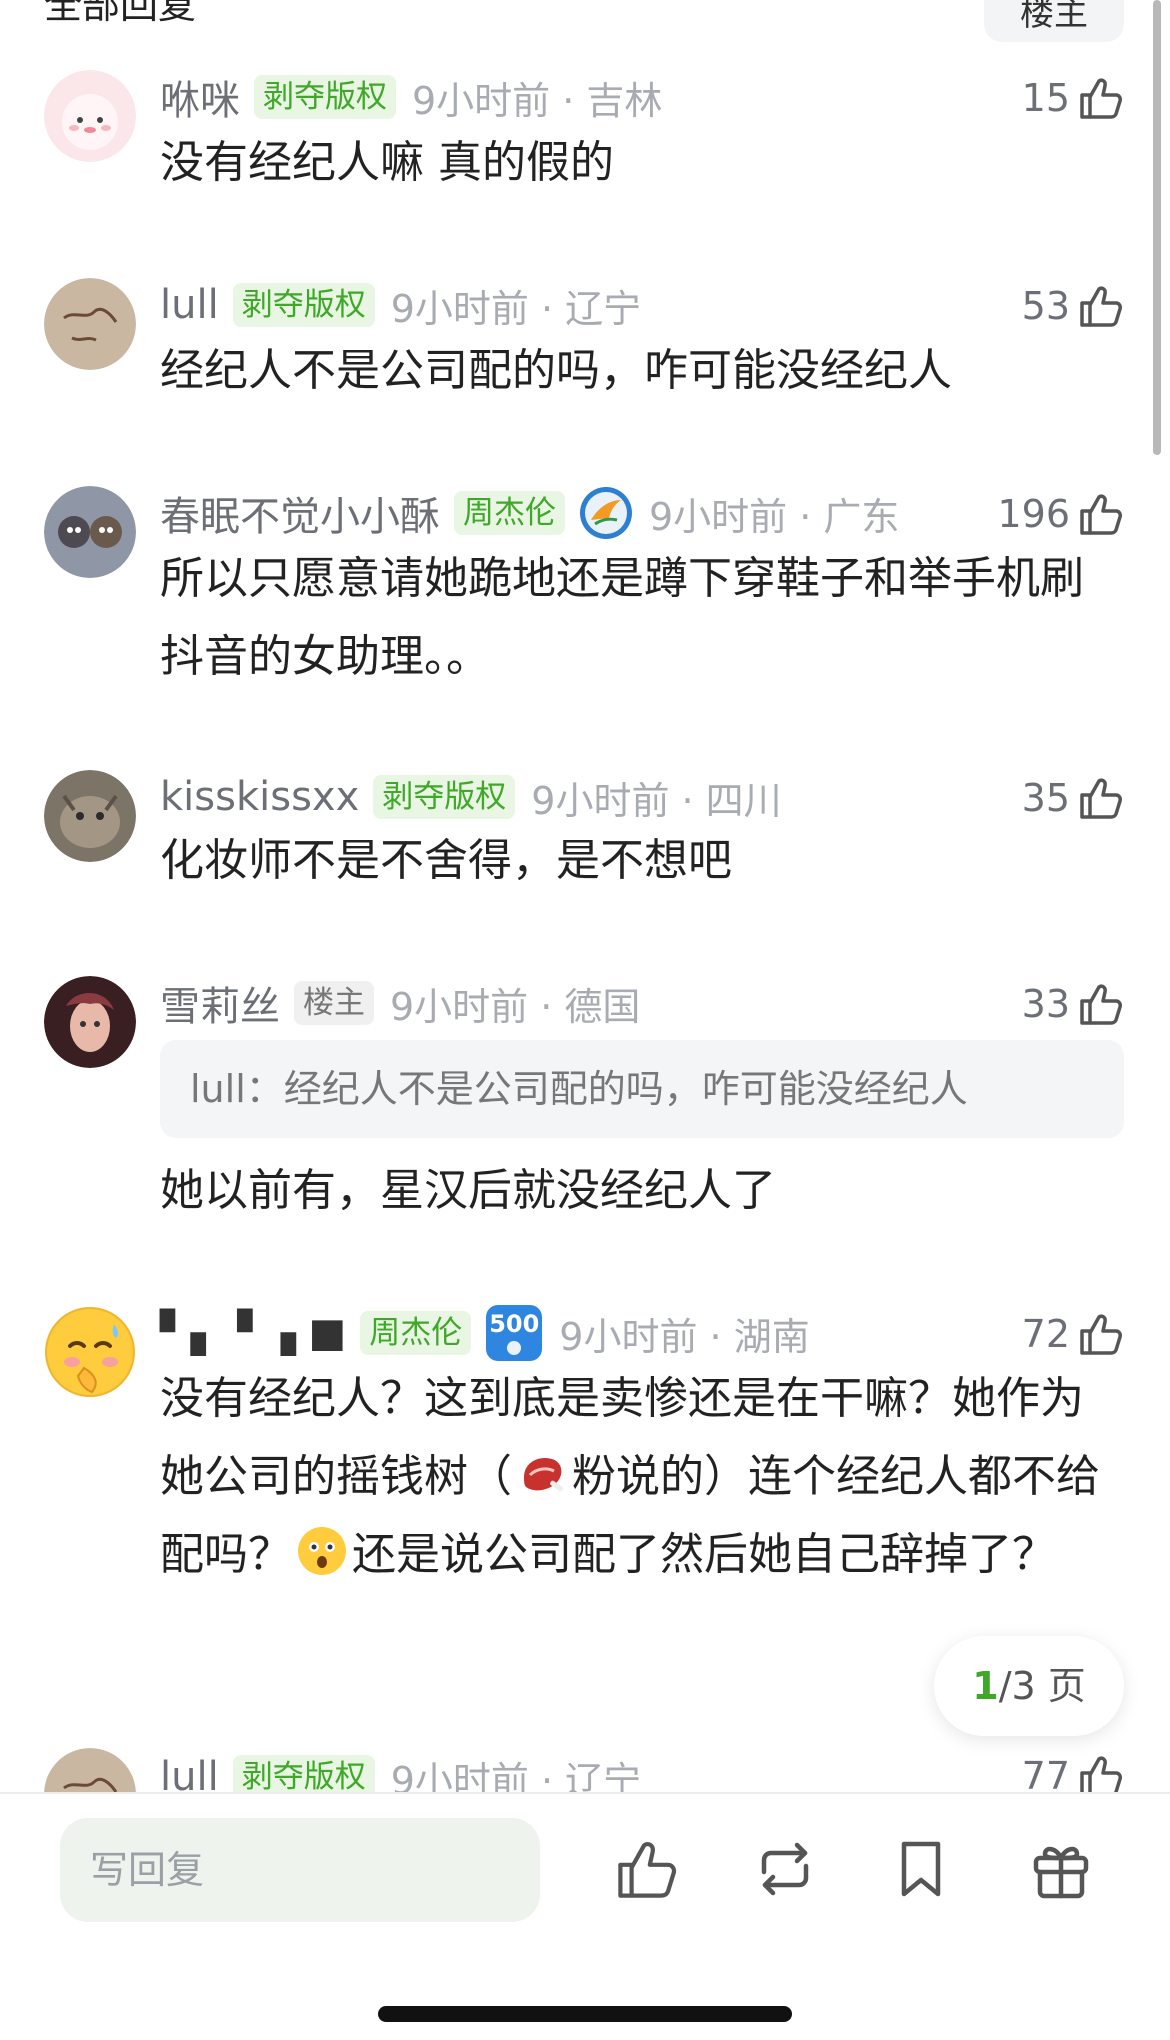  What do you see at coordinates (220, 1003) in the screenshot?
I see `username: 雪莉丝` at bounding box center [220, 1003].